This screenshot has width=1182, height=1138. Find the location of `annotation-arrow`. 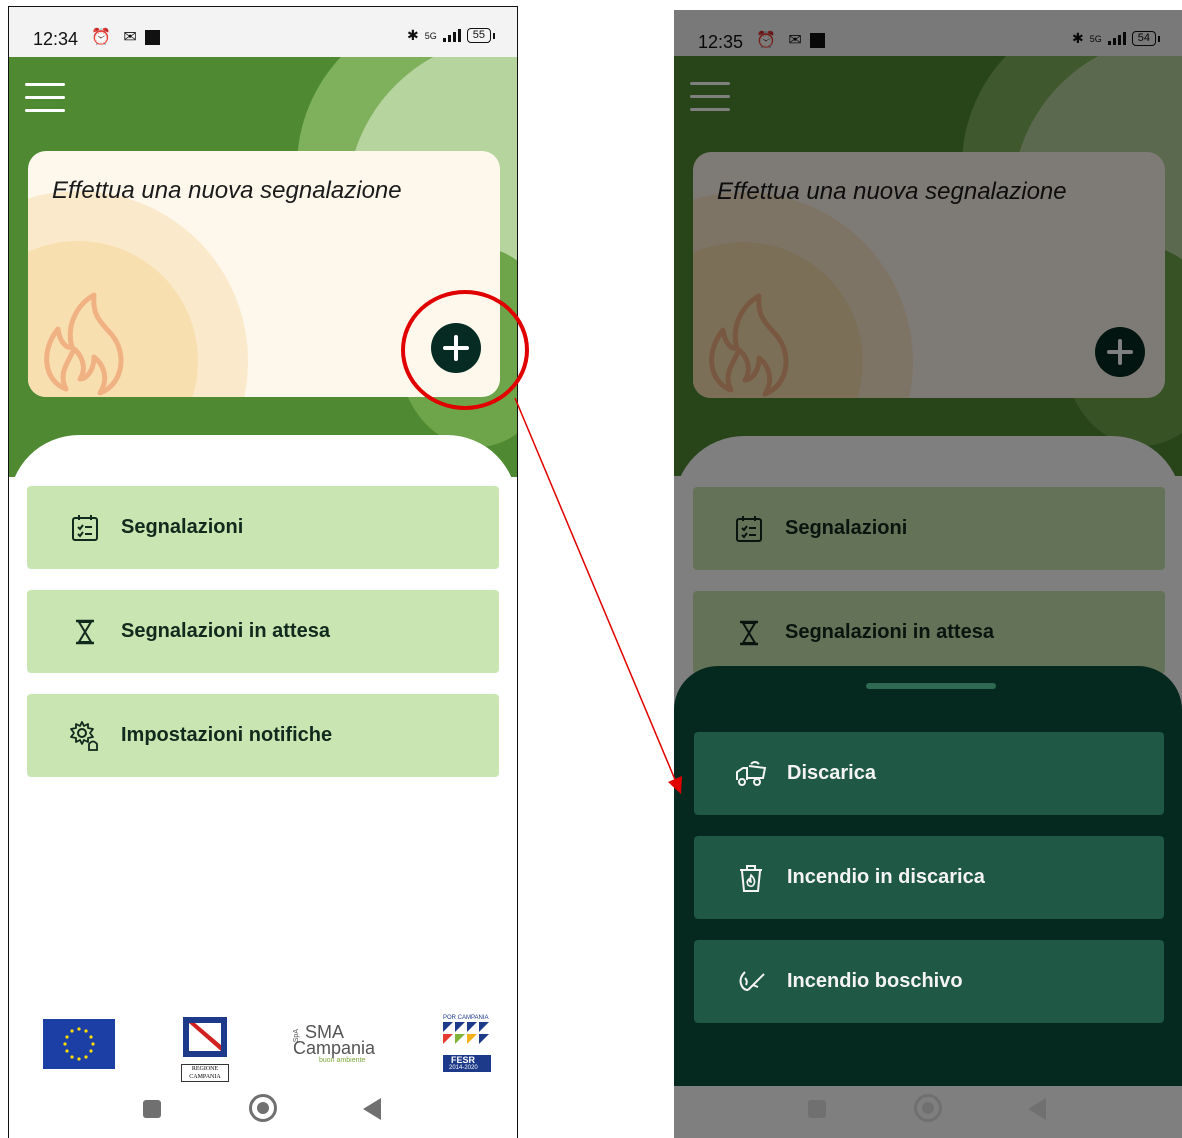

annotation-arrow is located at coordinates (598, 595).